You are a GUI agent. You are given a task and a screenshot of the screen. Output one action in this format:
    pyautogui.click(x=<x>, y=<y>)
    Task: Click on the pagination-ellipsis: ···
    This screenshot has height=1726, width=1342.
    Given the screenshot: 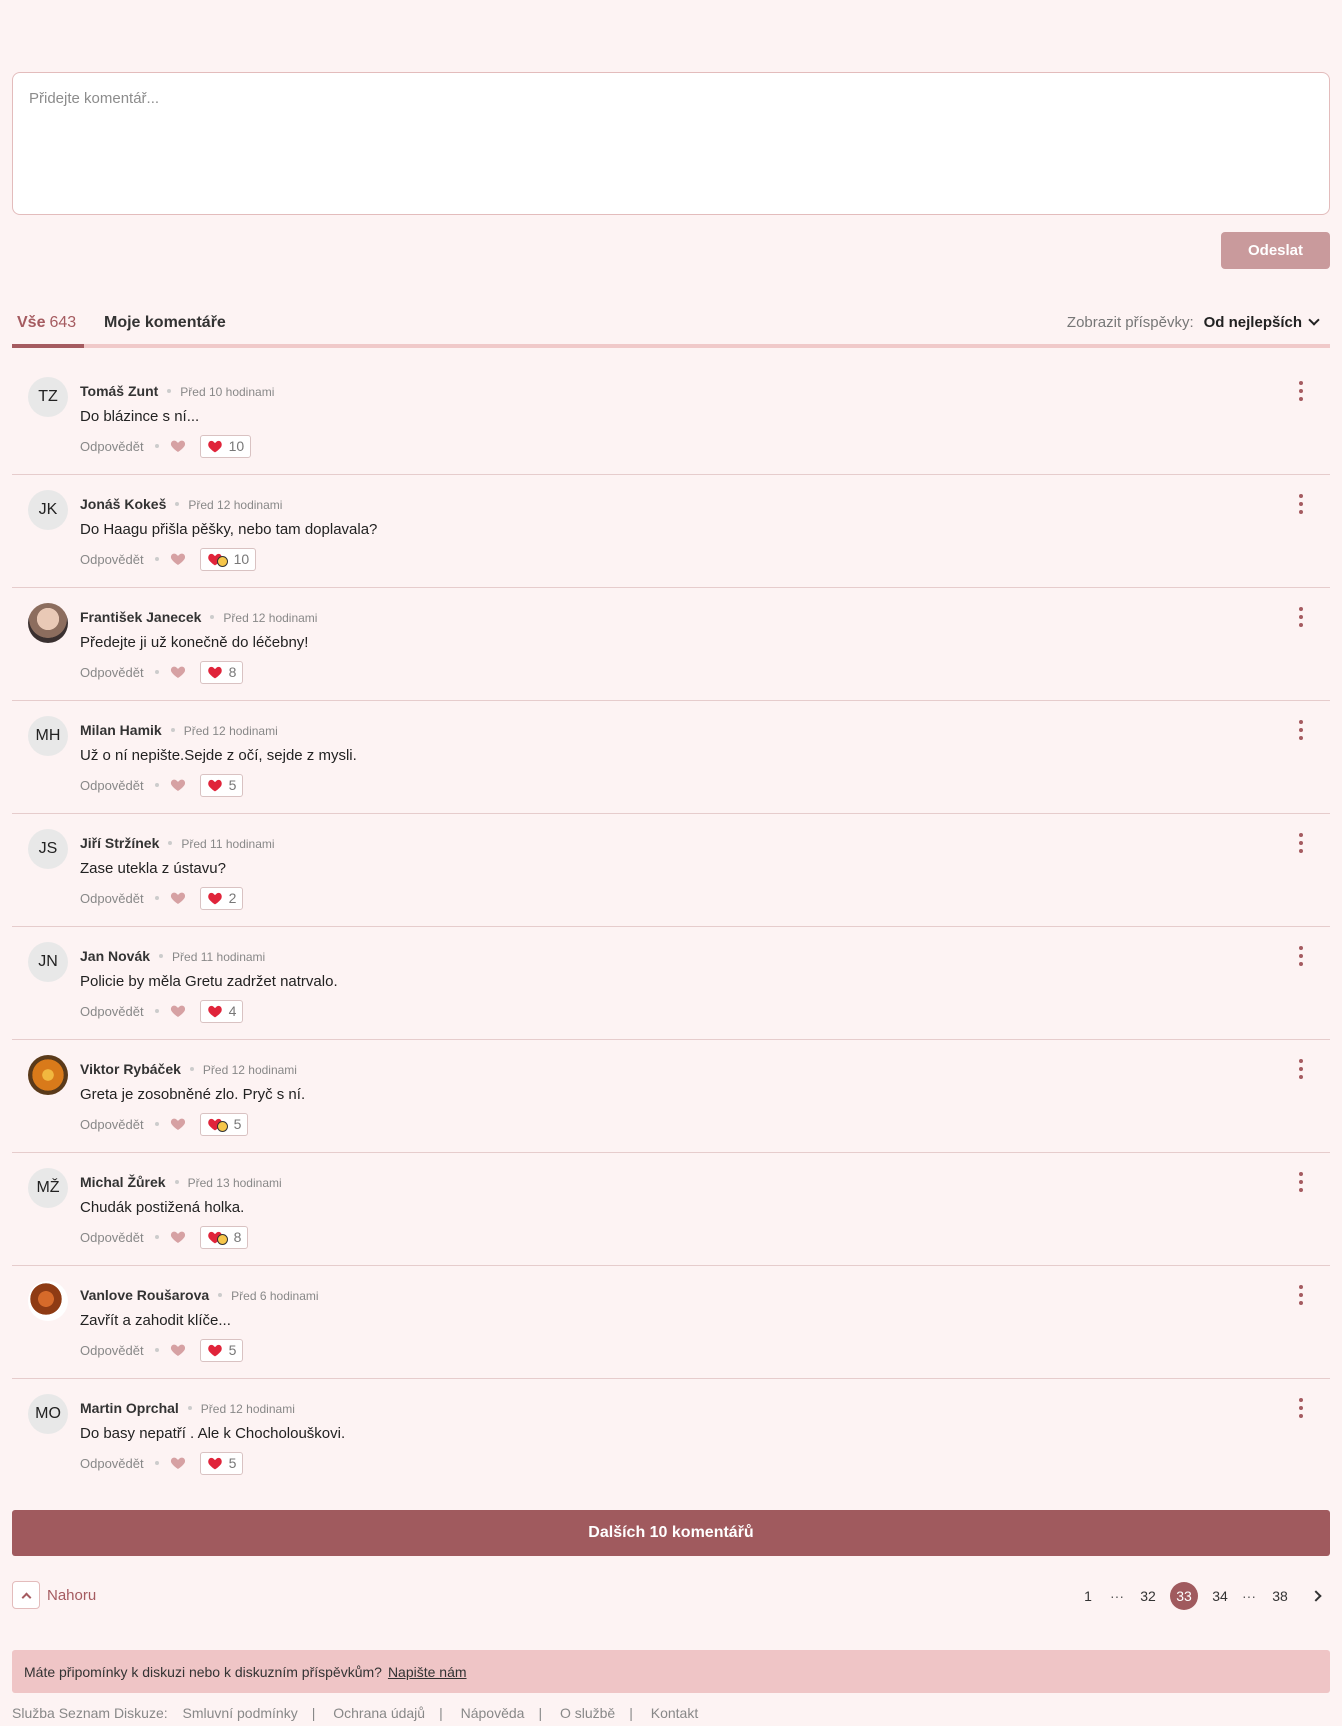 What is the action you would take?
    pyautogui.click(x=1117, y=1596)
    